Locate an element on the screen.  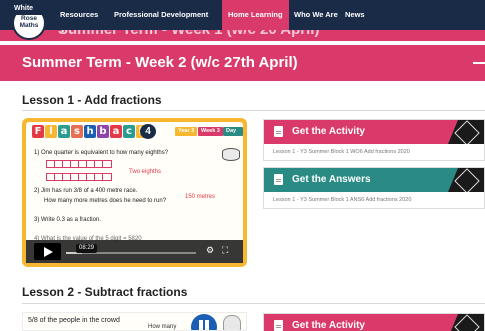
flashback-letter: h is located at coordinates (90, 131).